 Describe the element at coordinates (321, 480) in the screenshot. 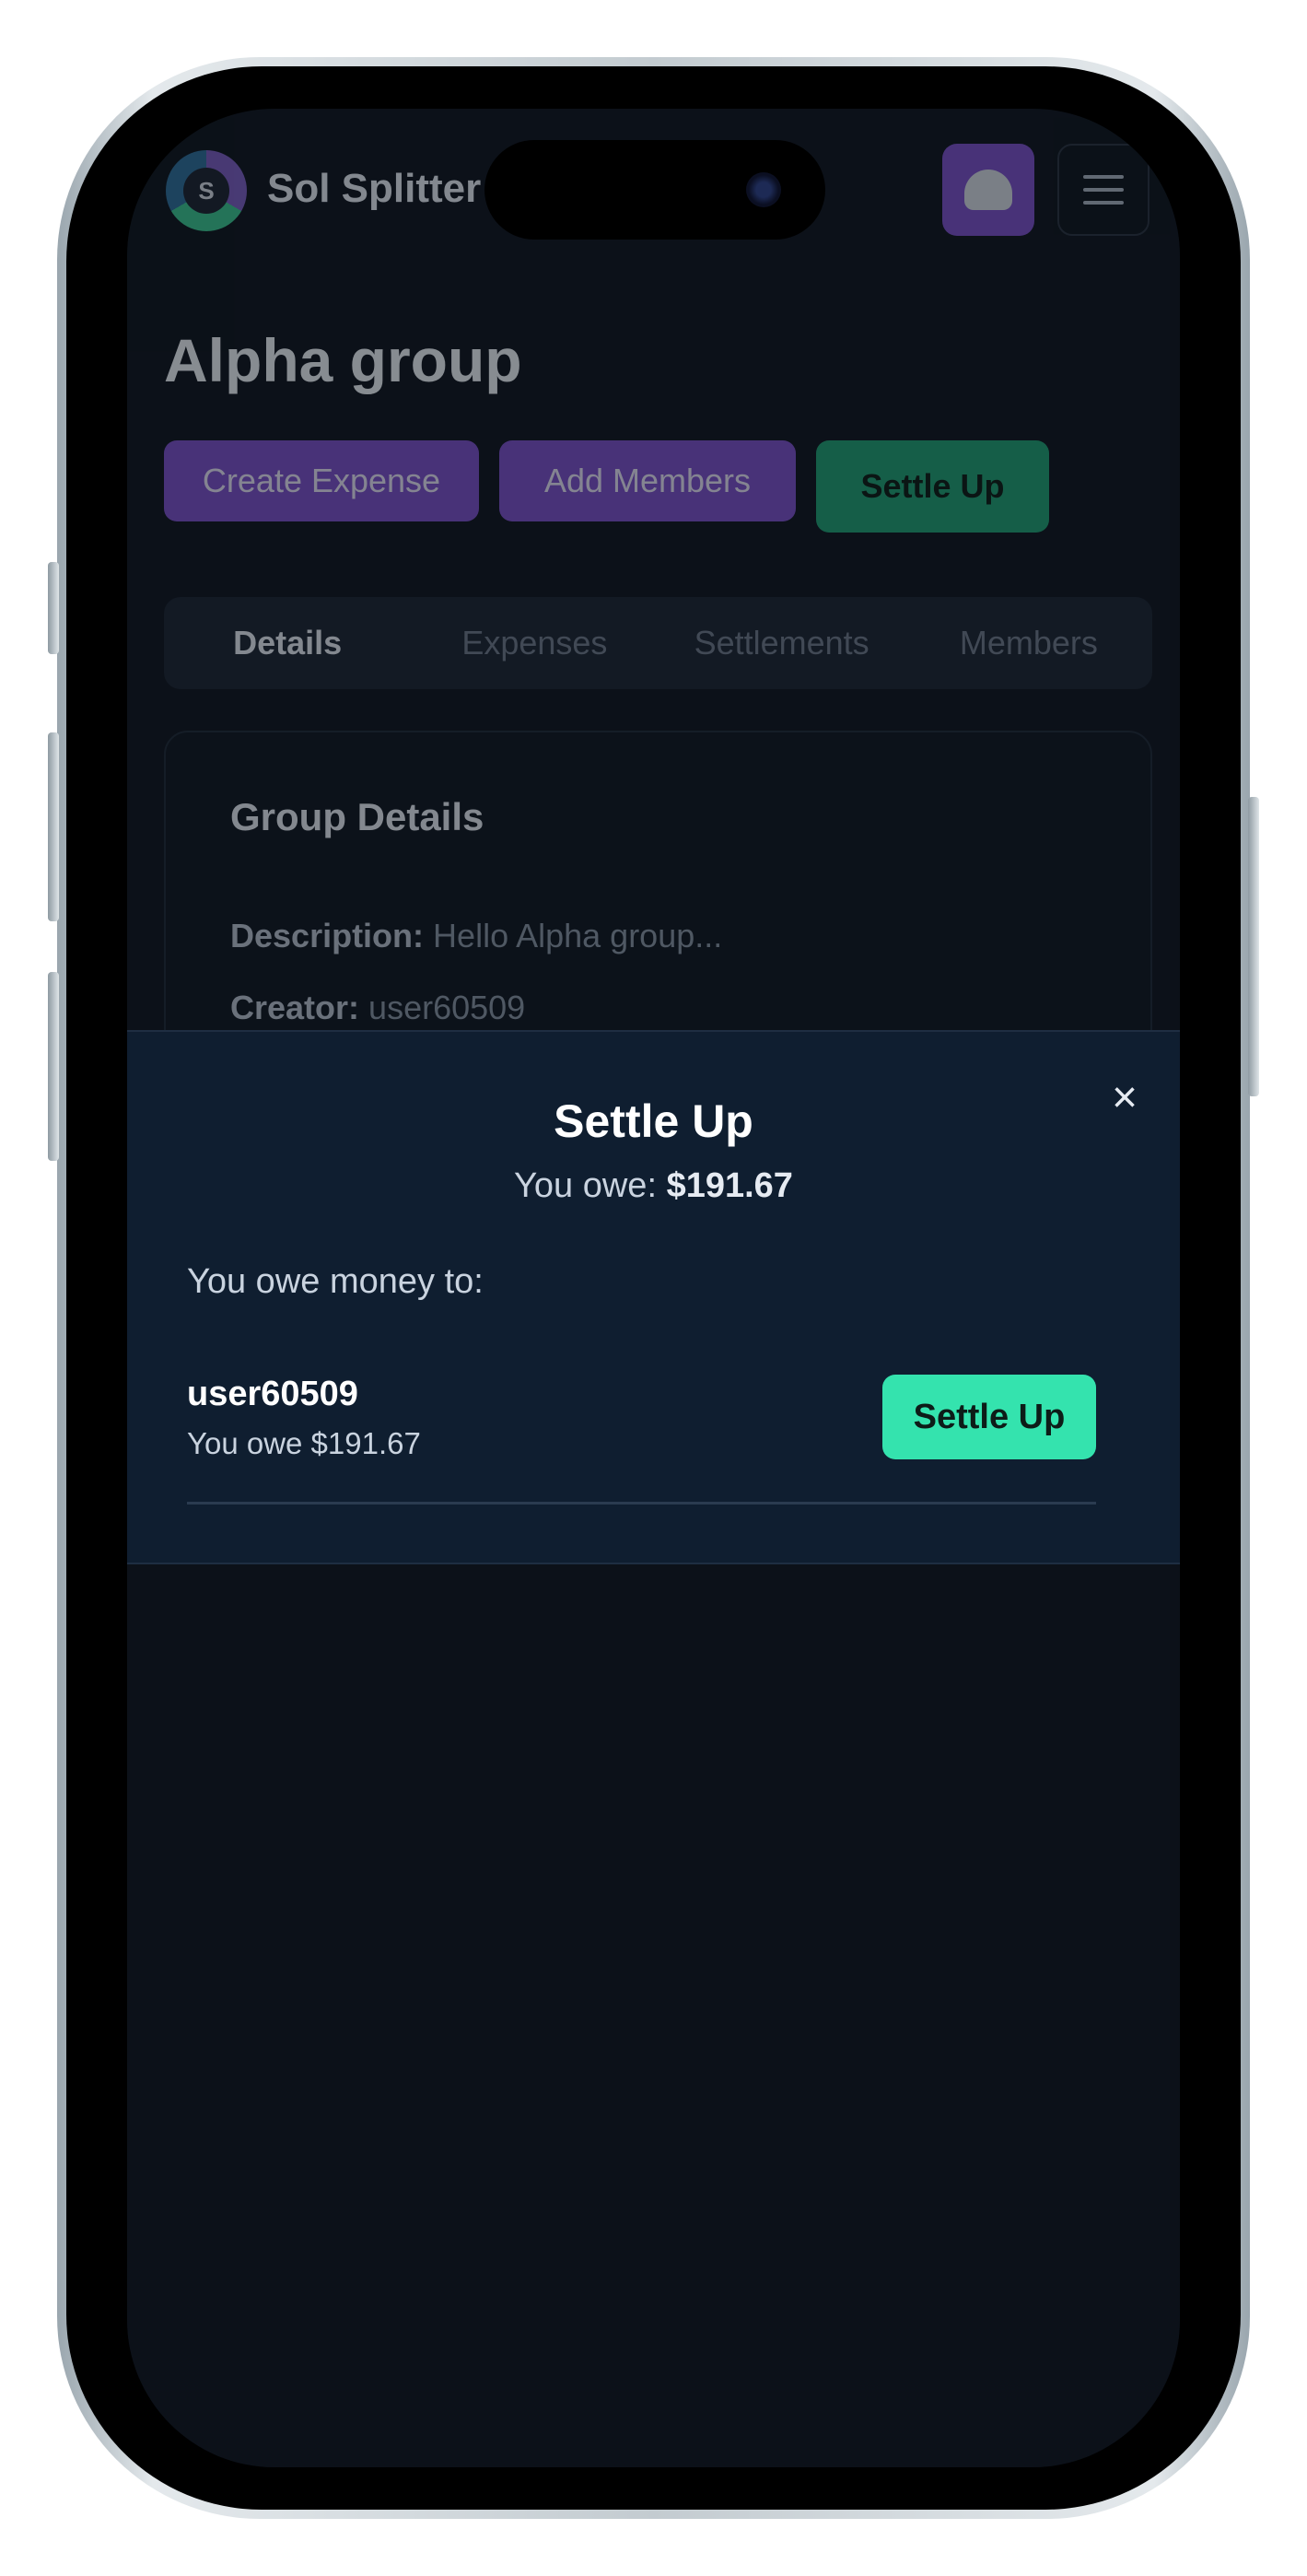

I see `create-expense-button: Create Expense` at that location.